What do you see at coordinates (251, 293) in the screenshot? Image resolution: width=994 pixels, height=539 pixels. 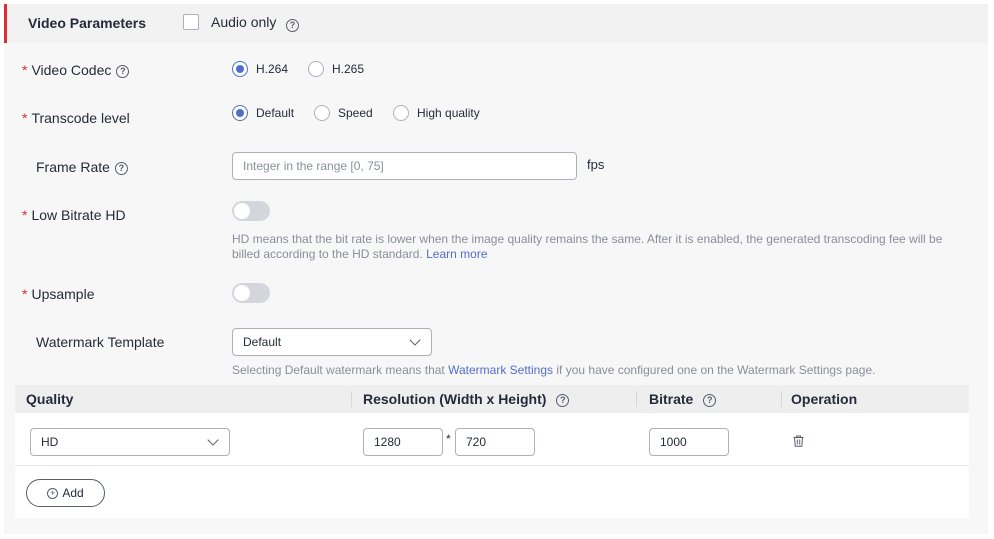 I see `upsample-toggle` at bounding box center [251, 293].